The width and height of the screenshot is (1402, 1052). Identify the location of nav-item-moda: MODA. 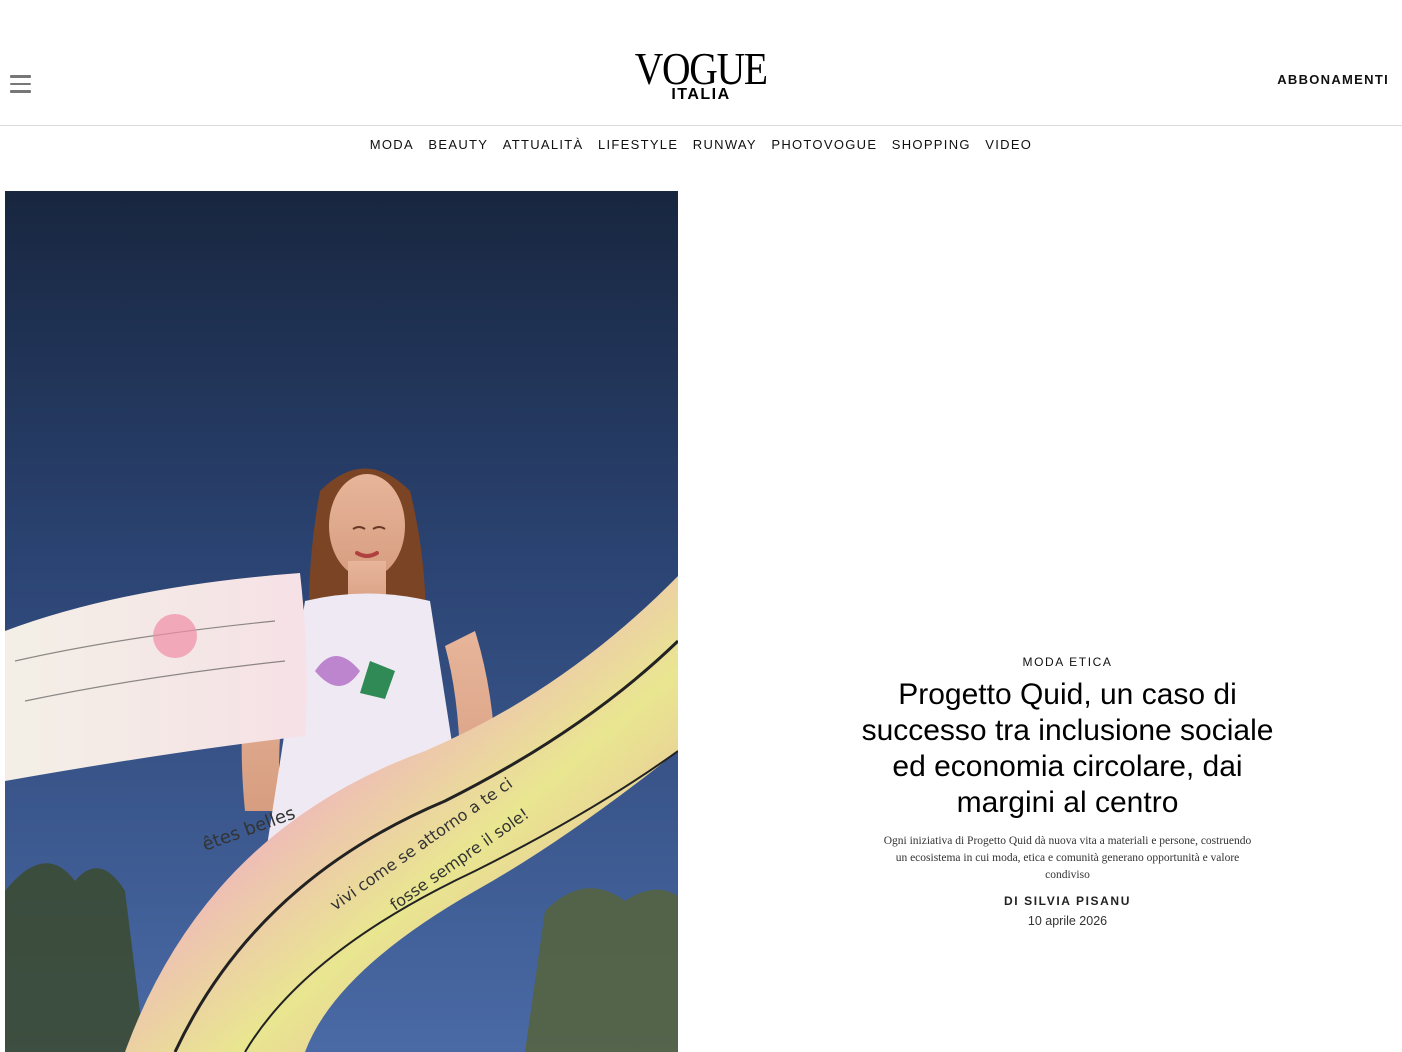
(392, 144).